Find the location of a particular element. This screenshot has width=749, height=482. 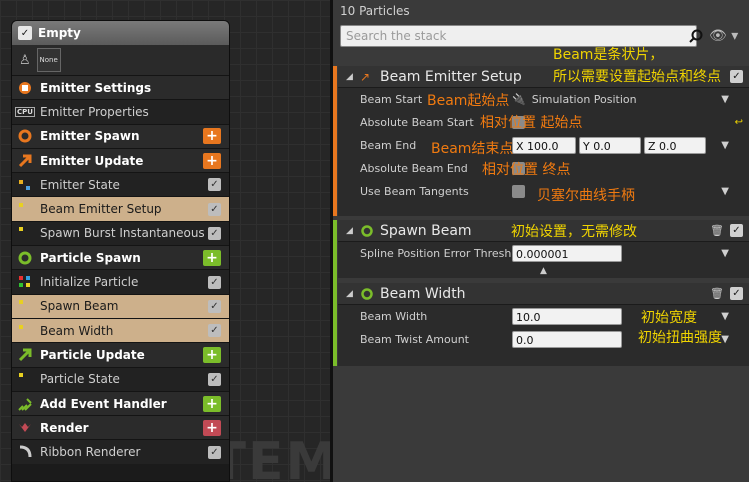

plug-icon: 🔌 is located at coordinates (519, 99).